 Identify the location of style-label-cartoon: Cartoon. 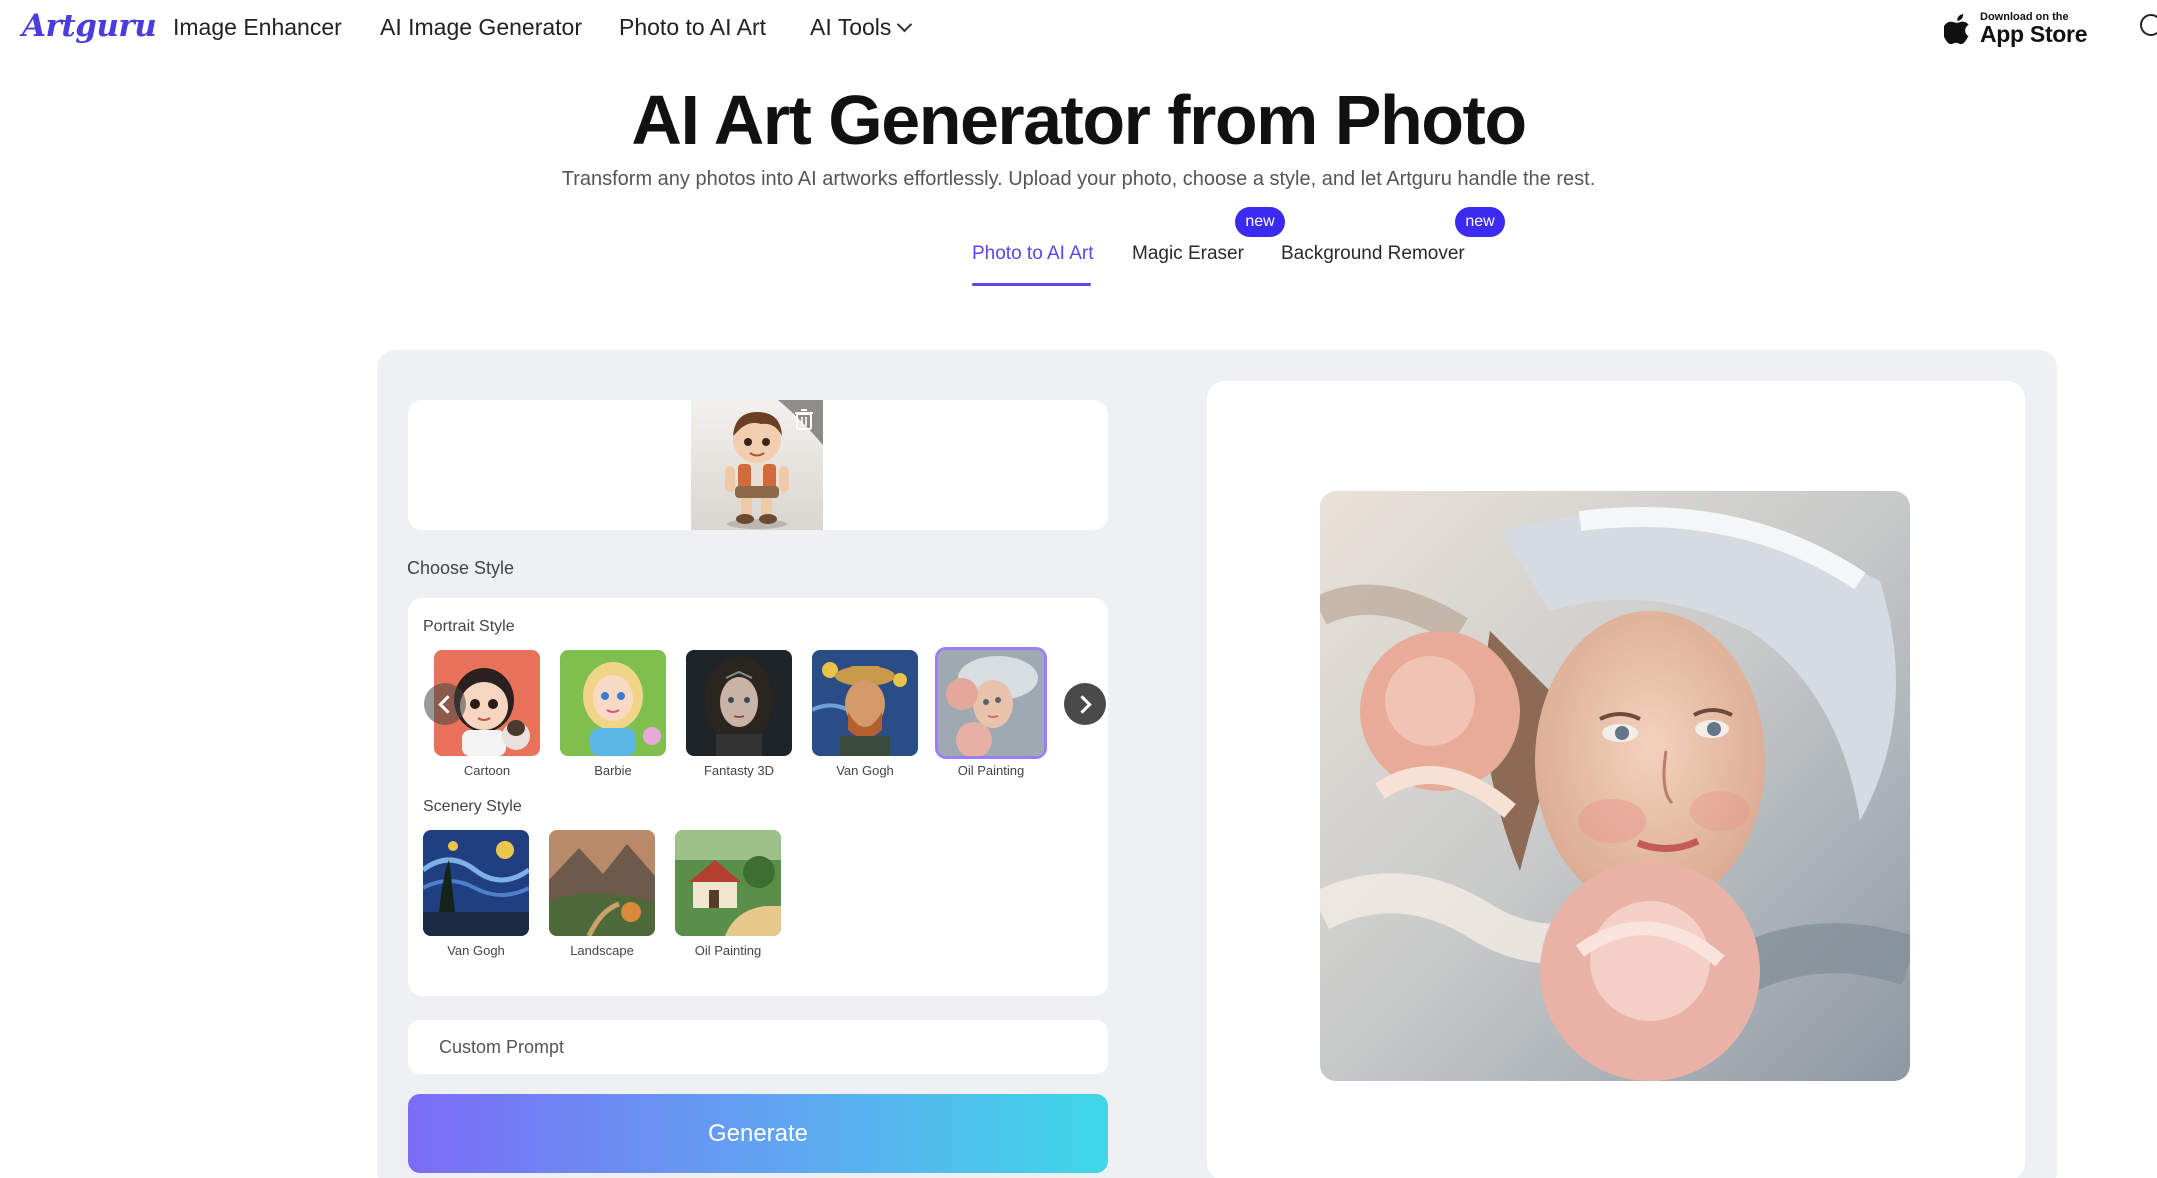
(487, 770).